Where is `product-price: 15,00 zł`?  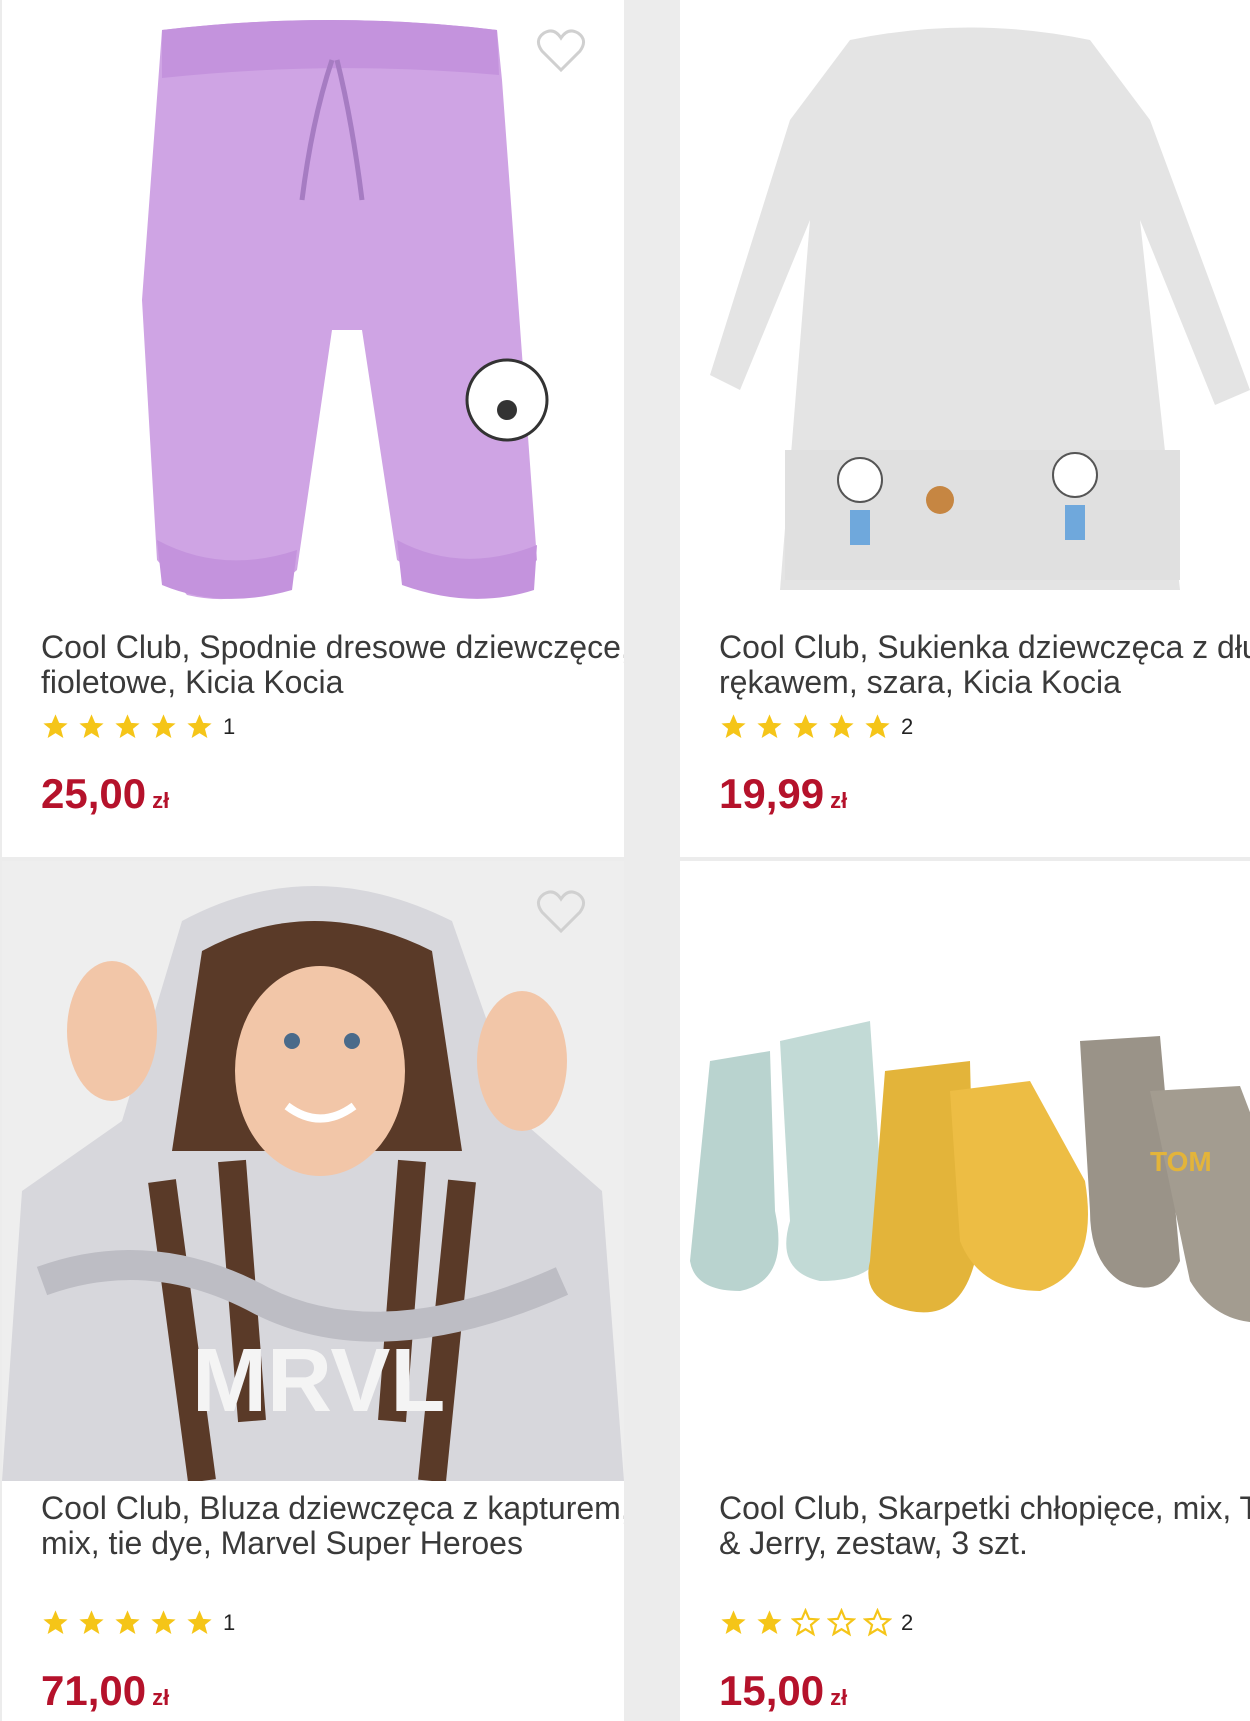
product-price: 15,00 zł is located at coordinates (783, 1690).